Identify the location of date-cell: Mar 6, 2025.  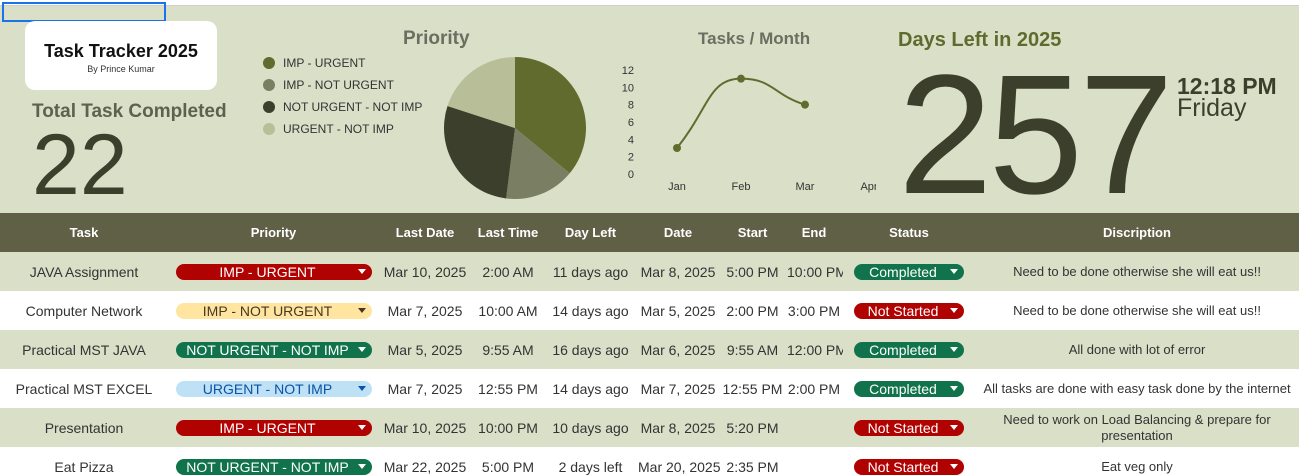
(678, 349).